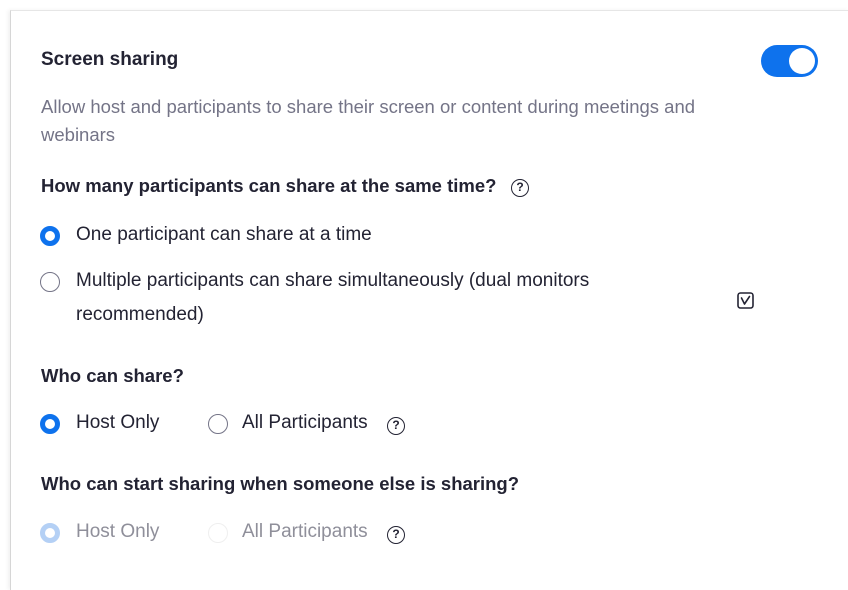  What do you see at coordinates (117, 423) in the screenshot?
I see `option-label-host-only: Host Only` at bounding box center [117, 423].